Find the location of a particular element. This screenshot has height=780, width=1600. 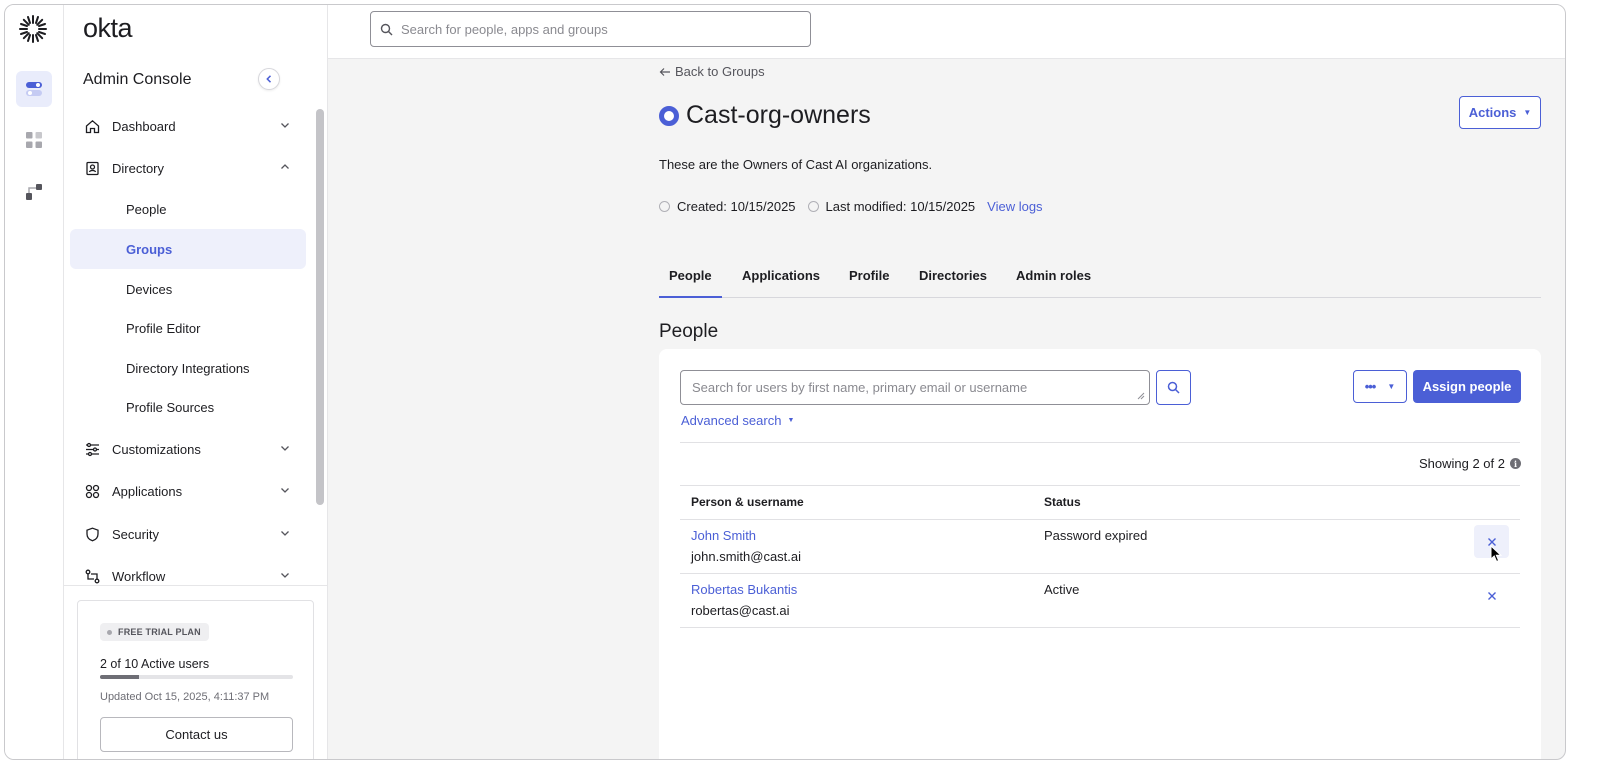

tab-admin-roles: Admin roles is located at coordinates (1053, 283).